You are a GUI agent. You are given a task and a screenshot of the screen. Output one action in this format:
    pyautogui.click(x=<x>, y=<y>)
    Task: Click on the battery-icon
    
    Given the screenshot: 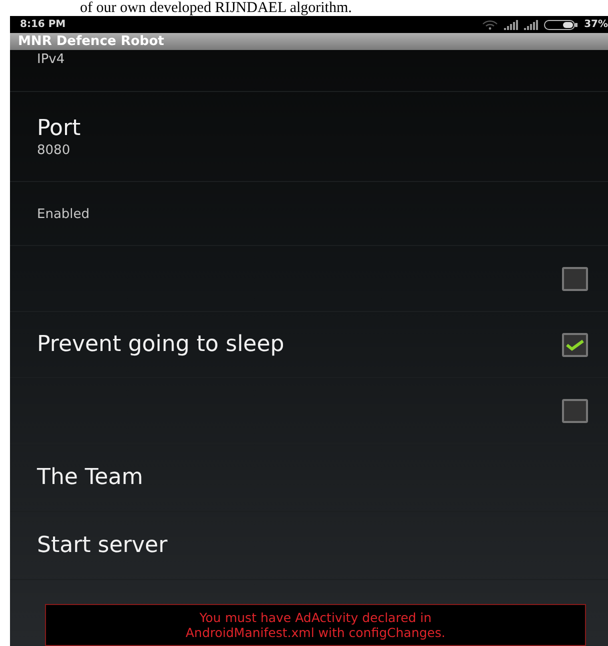 What is the action you would take?
    pyautogui.click(x=561, y=25)
    